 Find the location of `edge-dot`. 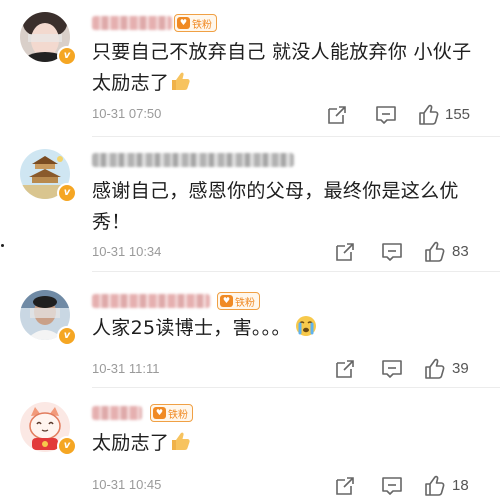

edge-dot is located at coordinates (2, 245).